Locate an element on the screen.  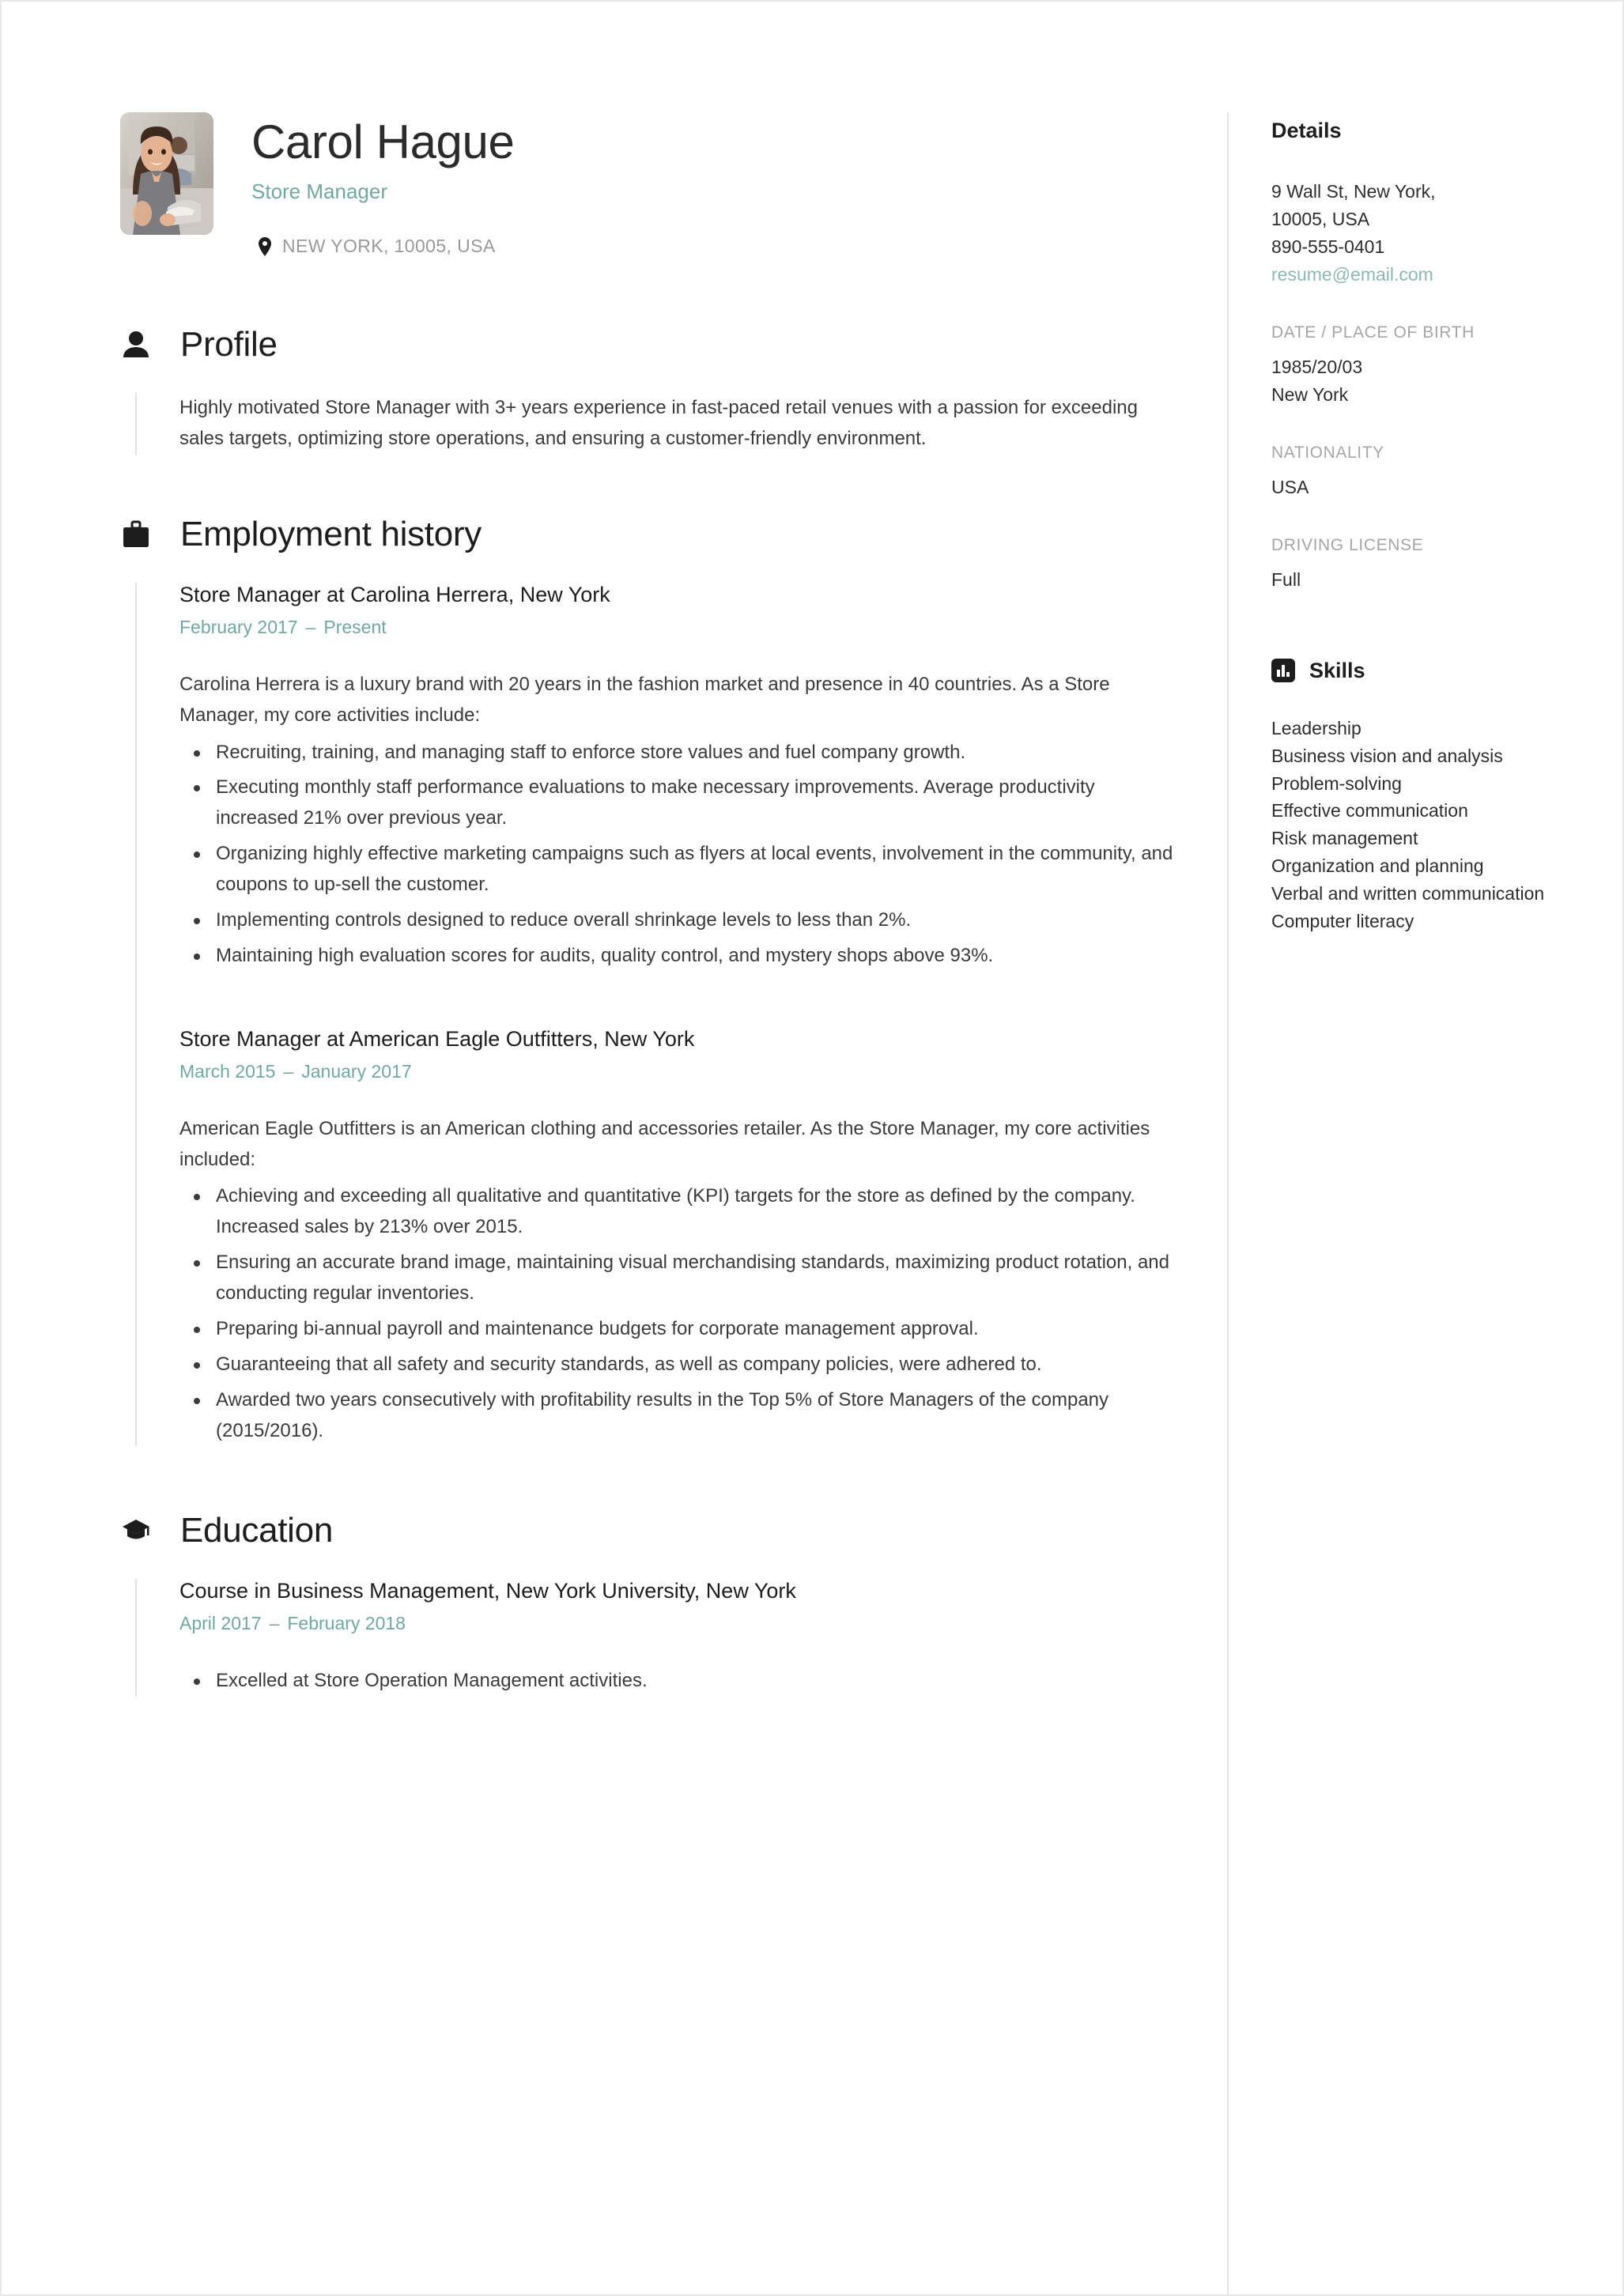
location-line: NEW YORK, 10005, USA is located at coordinates (382, 246).